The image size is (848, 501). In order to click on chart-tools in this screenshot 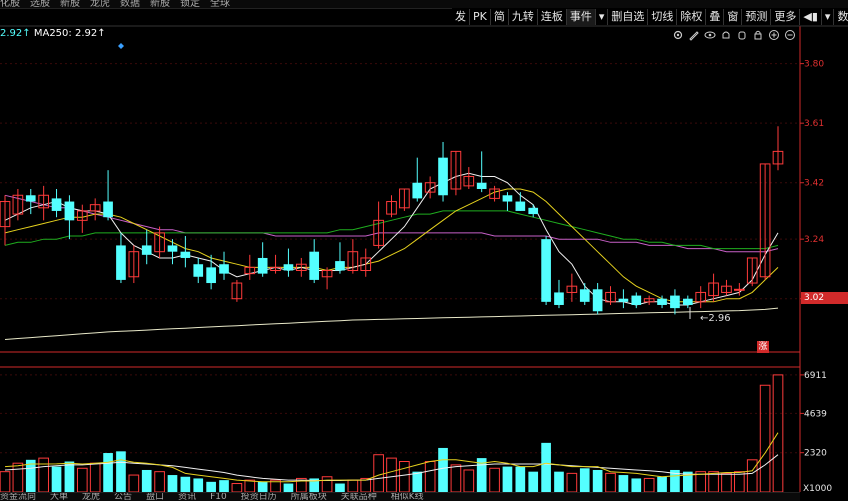, I will do `click(734, 35)`.